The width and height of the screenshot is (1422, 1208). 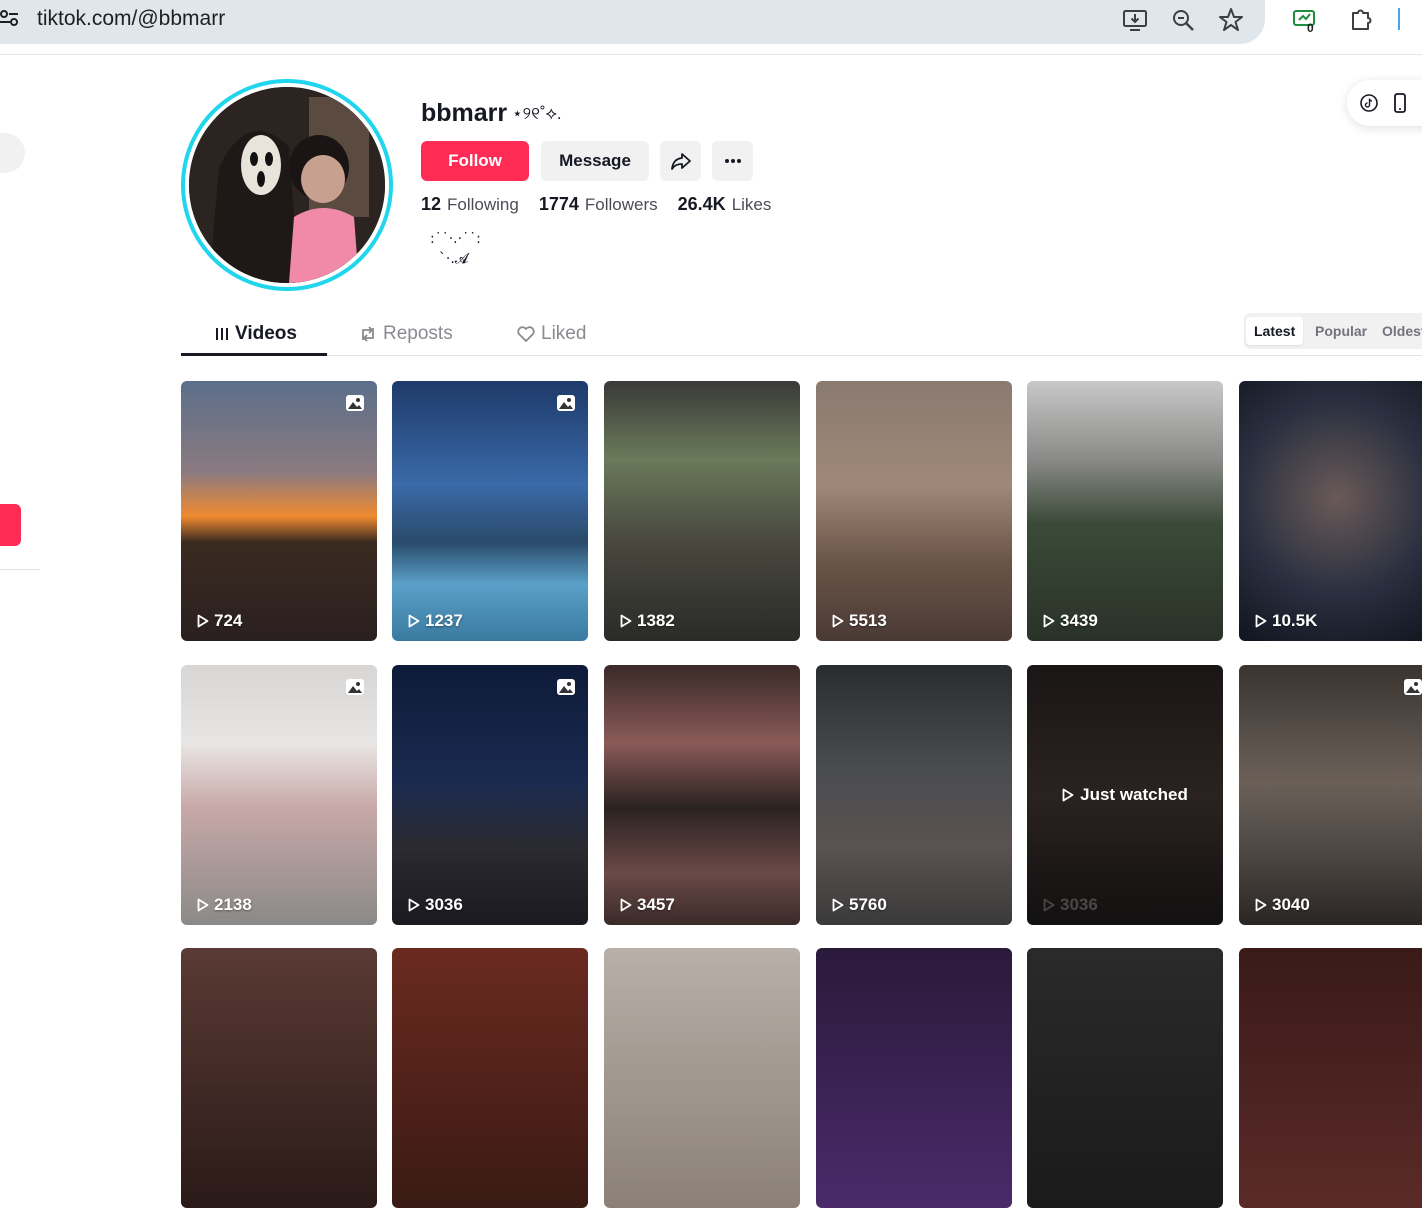 I want to click on extension-monitor-icon, so click(x=1306, y=20).